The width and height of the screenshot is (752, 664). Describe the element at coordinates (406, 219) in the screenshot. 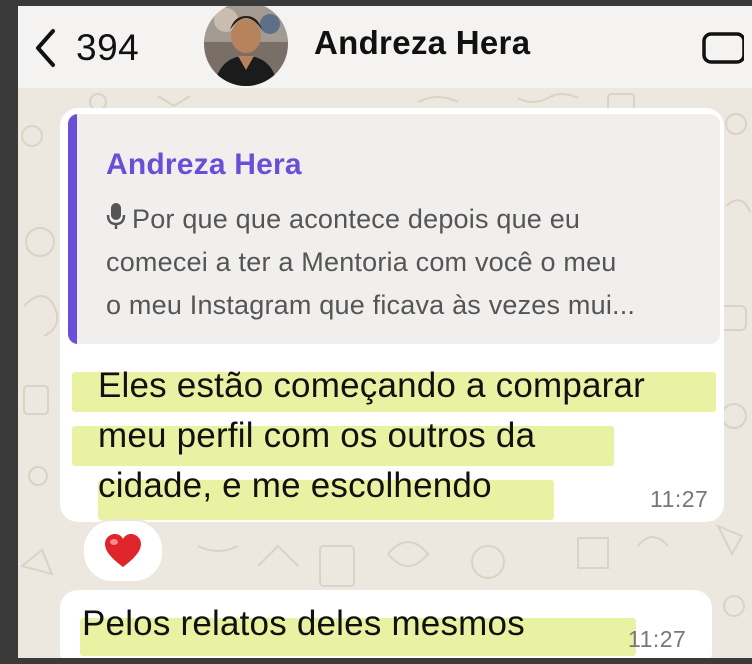

I see `quote-line: Por que que acontece depois que eu` at that location.